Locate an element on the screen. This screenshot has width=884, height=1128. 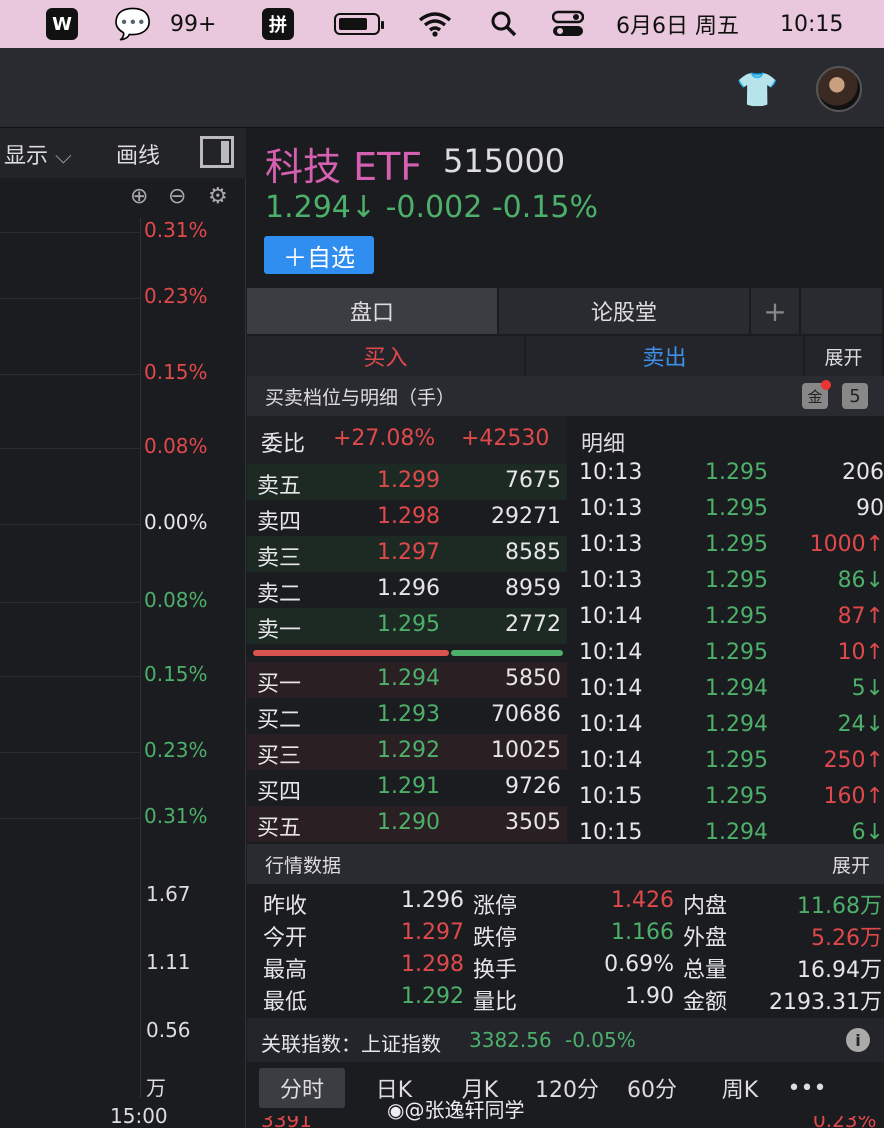
period-tab: 分时 is located at coordinates (302, 1088).